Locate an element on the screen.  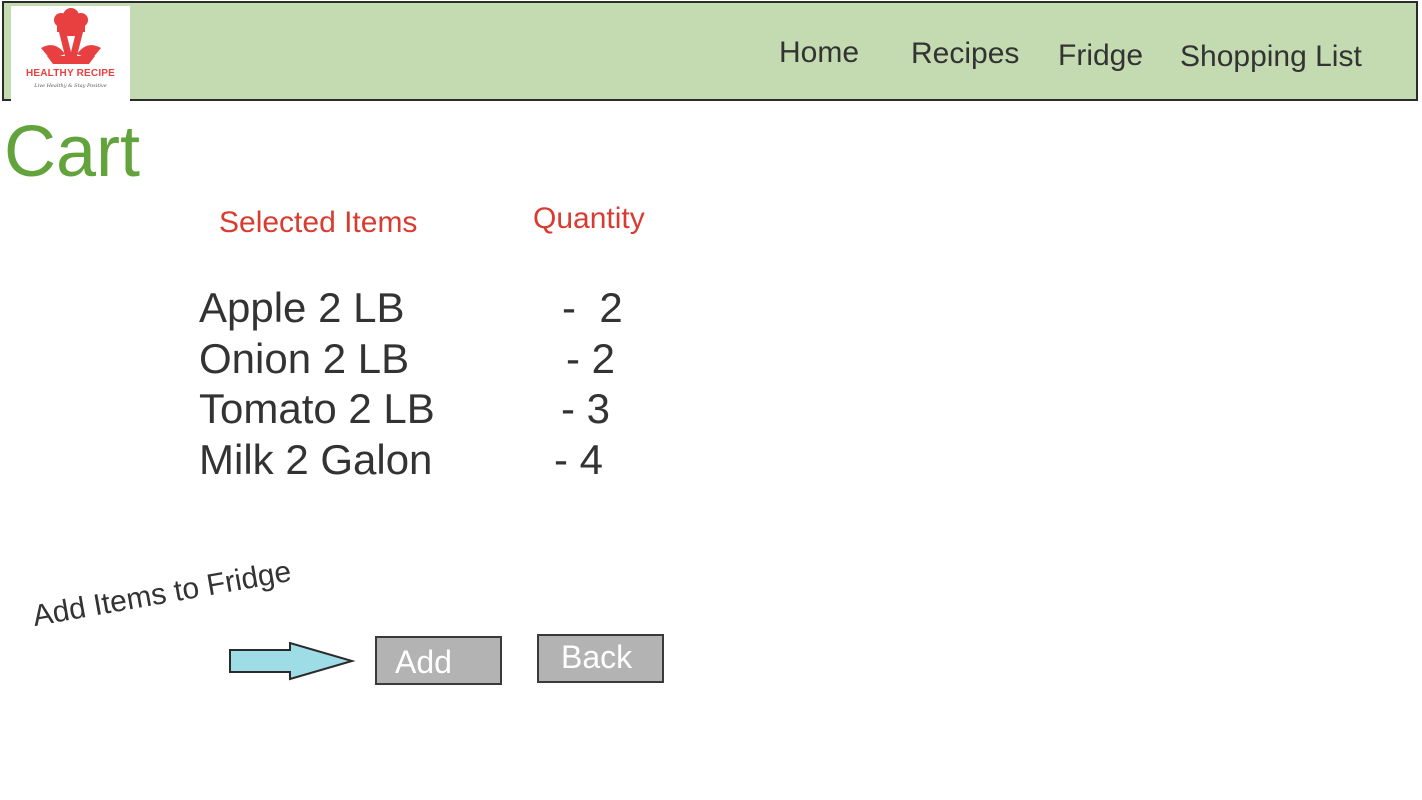
cart-item-name: Tomato 2 LB is located at coordinates (317, 408).